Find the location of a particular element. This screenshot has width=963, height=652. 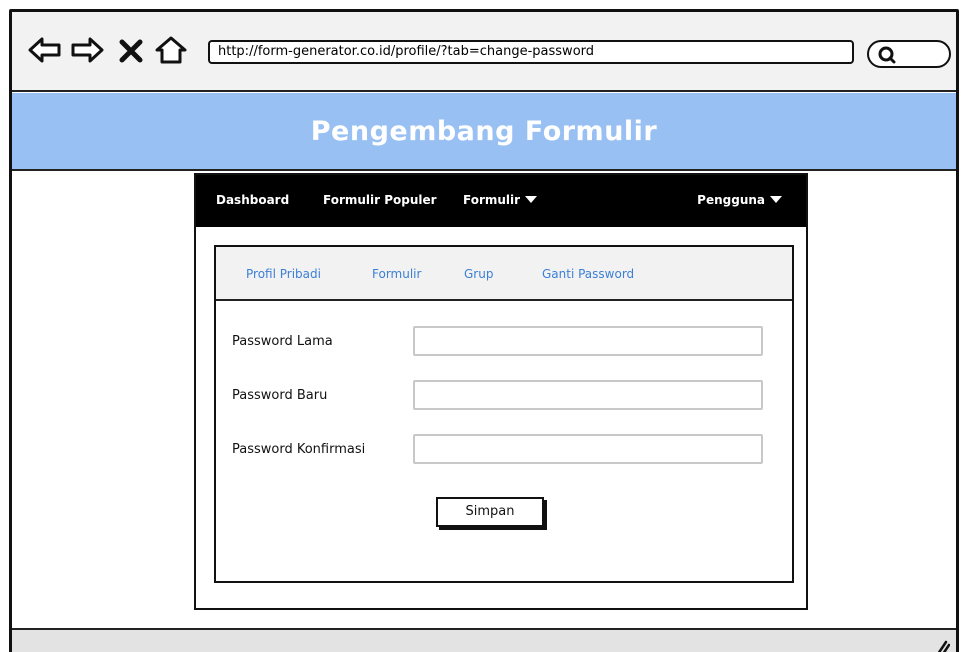

tab-ganti-password: Ganti Password is located at coordinates (588, 274).